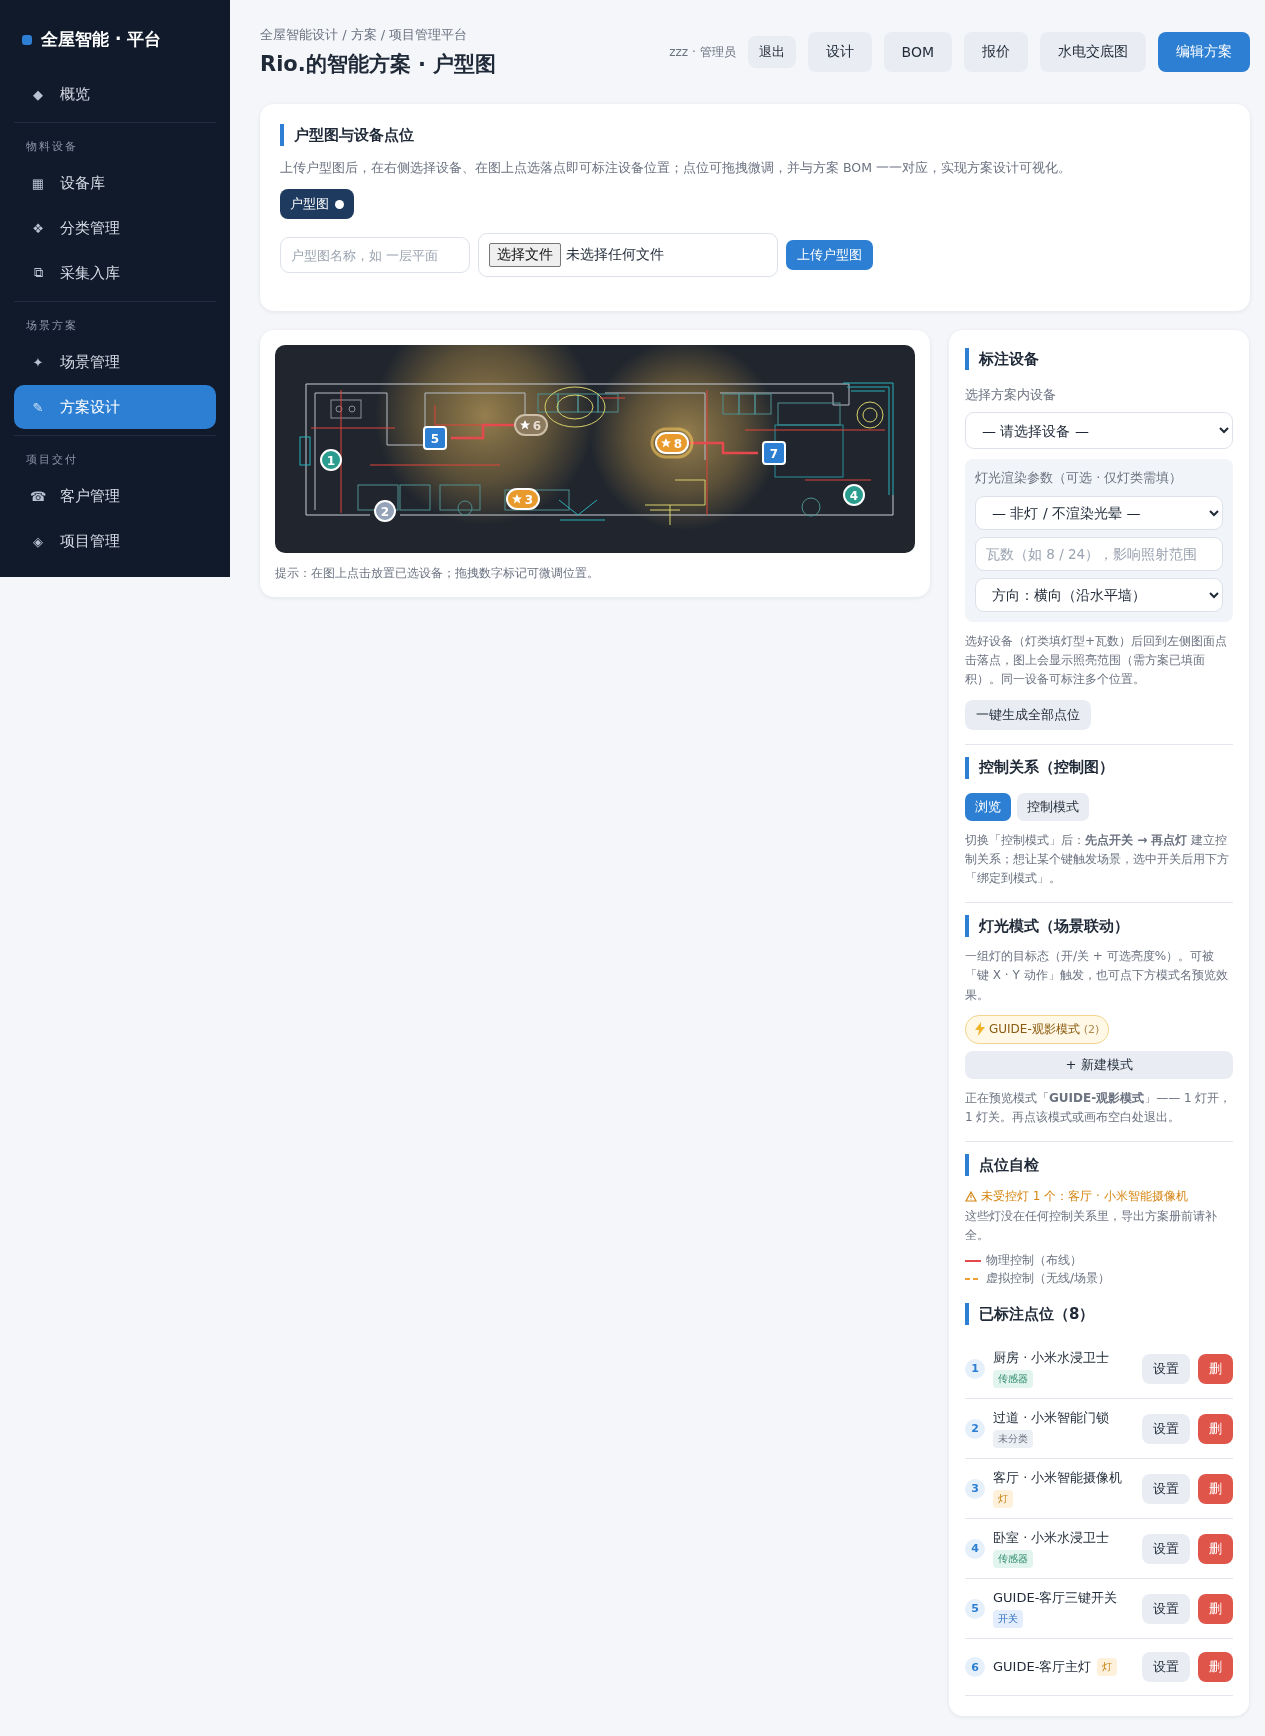 The height and width of the screenshot is (1736, 1265). Describe the element at coordinates (115, 541) in the screenshot. I see `nav-item: ◈ 项目管理` at that location.